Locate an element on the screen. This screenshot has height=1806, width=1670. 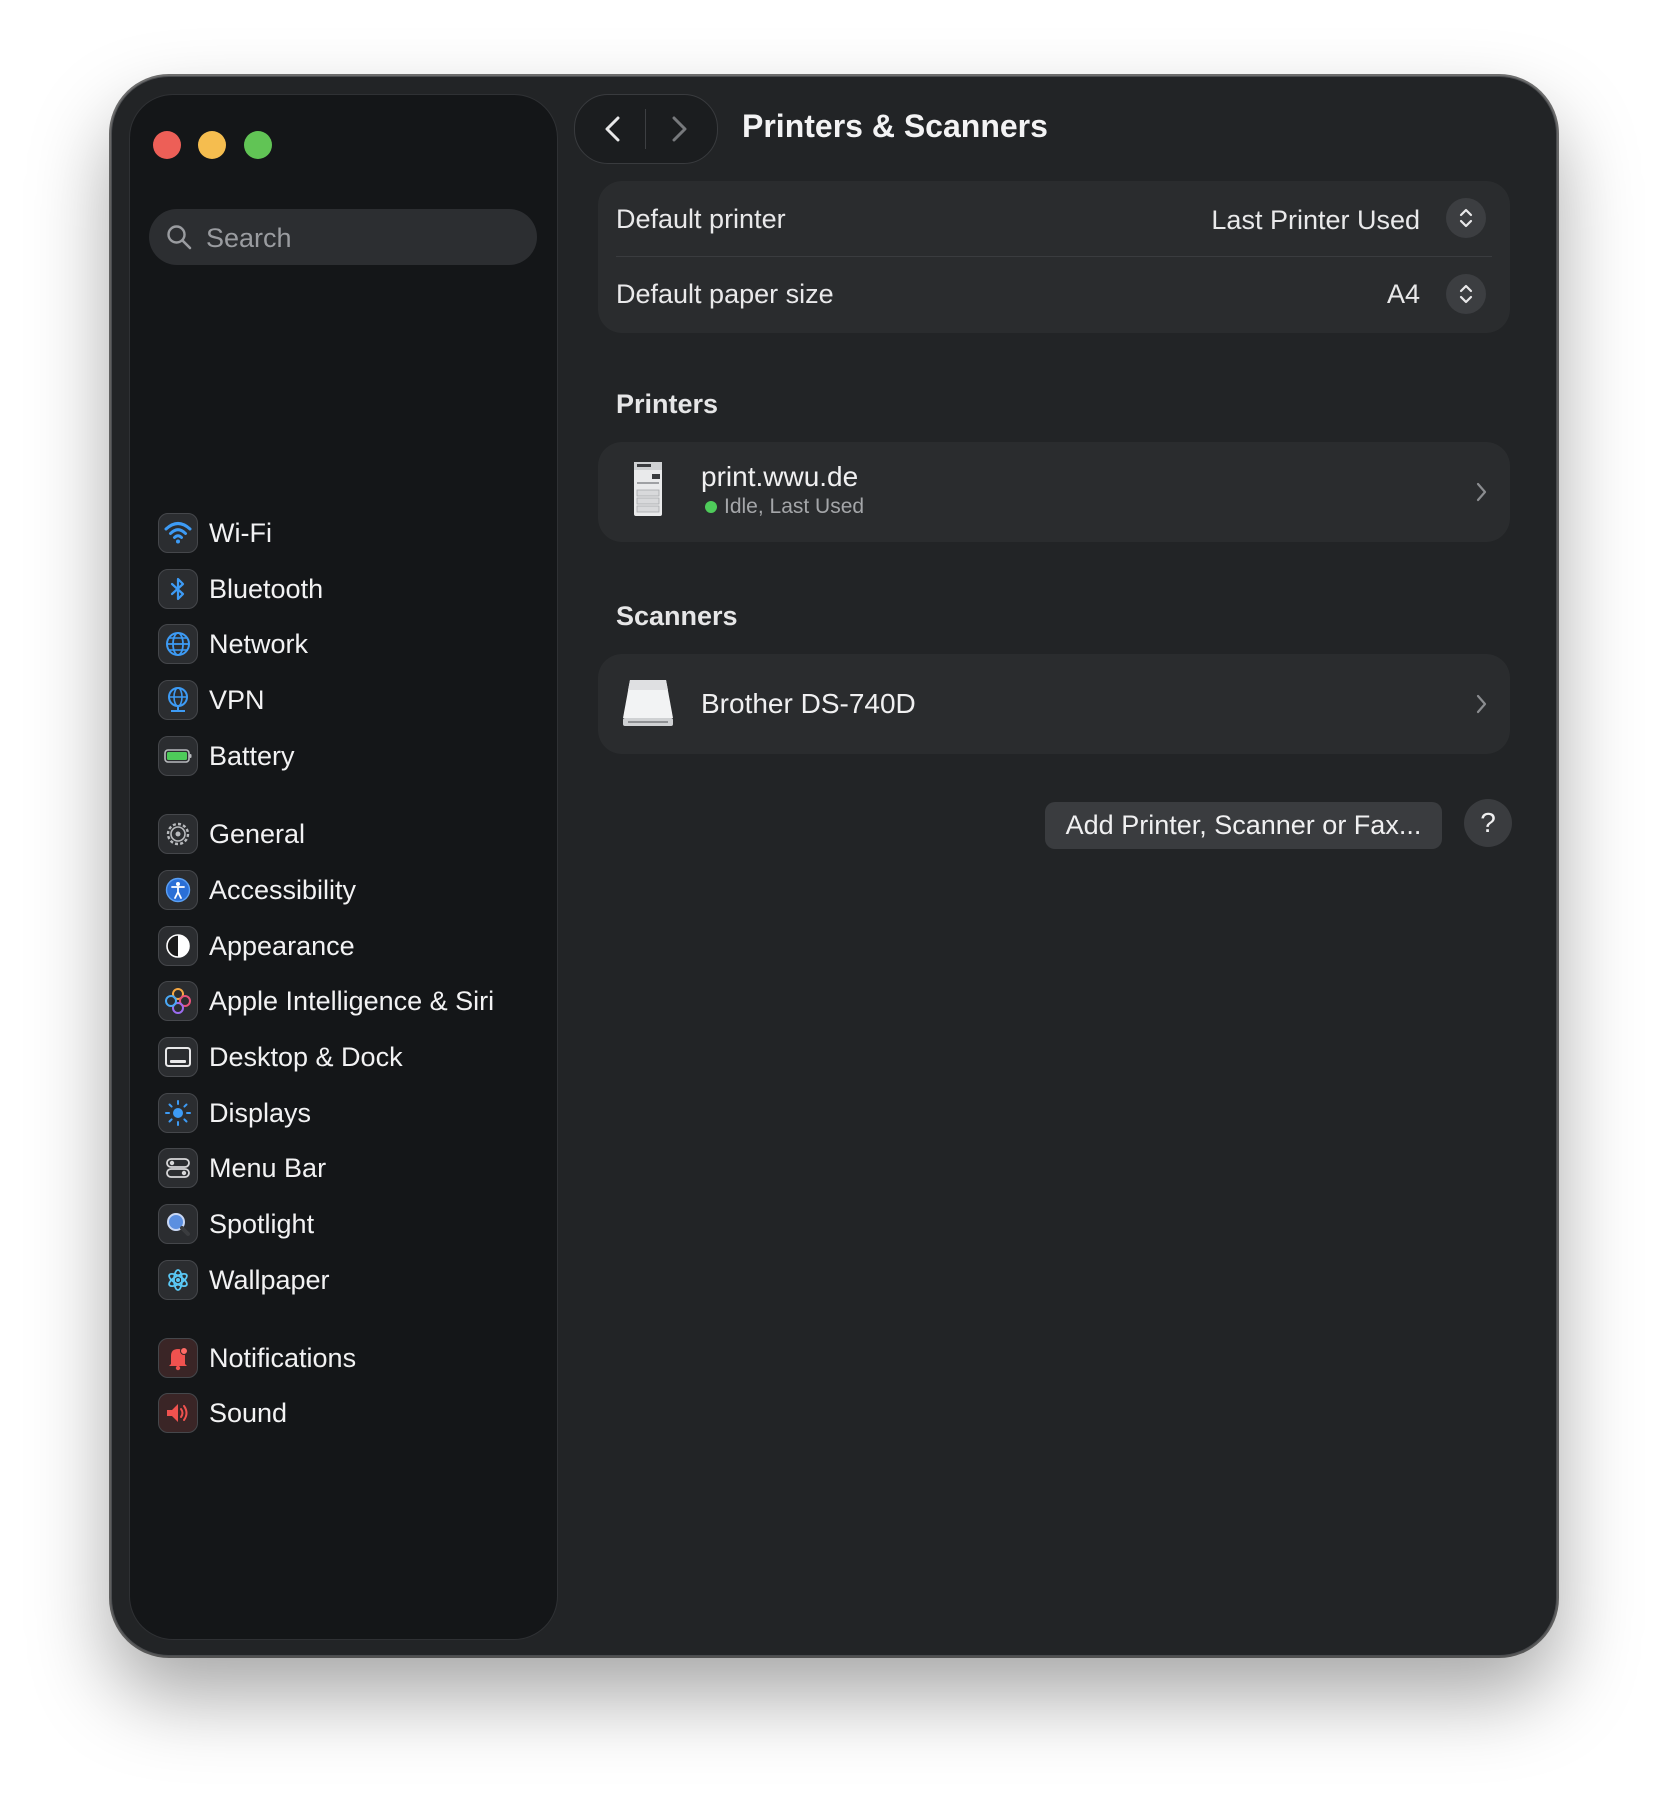
sidebar-item-label: Spotlight is located at coordinates (262, 1223).